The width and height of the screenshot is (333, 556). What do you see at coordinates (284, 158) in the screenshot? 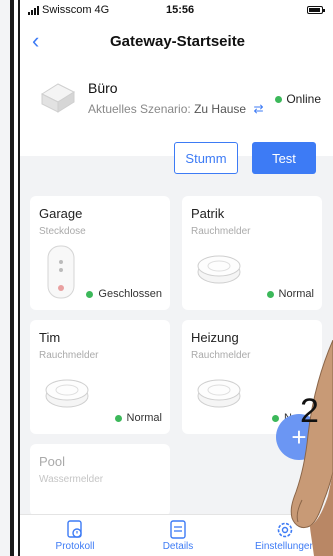
I see `test-button: Test` at bounding box center [284, 158].